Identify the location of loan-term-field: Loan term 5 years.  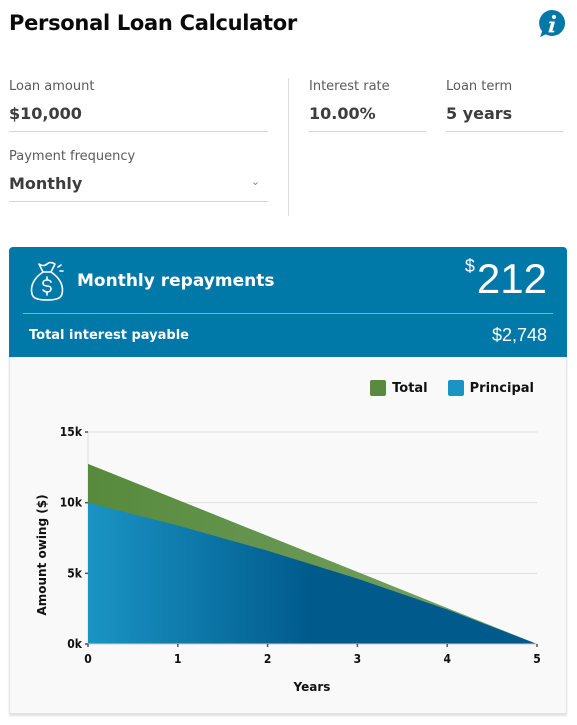
(504, 106).